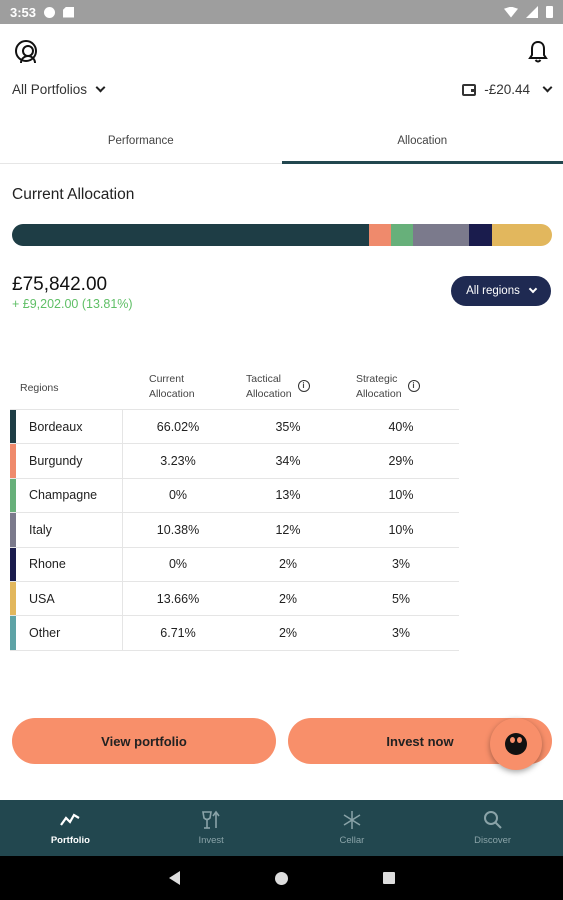 The image size is (563, 900). I want to click on region-cell: Burgundy, so click(66, 461).